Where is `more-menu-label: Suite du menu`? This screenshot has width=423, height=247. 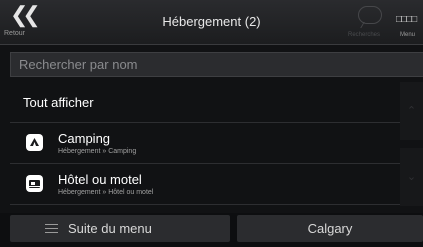
more-menu-label: Suite du menu is located at coordinates (110, 228).